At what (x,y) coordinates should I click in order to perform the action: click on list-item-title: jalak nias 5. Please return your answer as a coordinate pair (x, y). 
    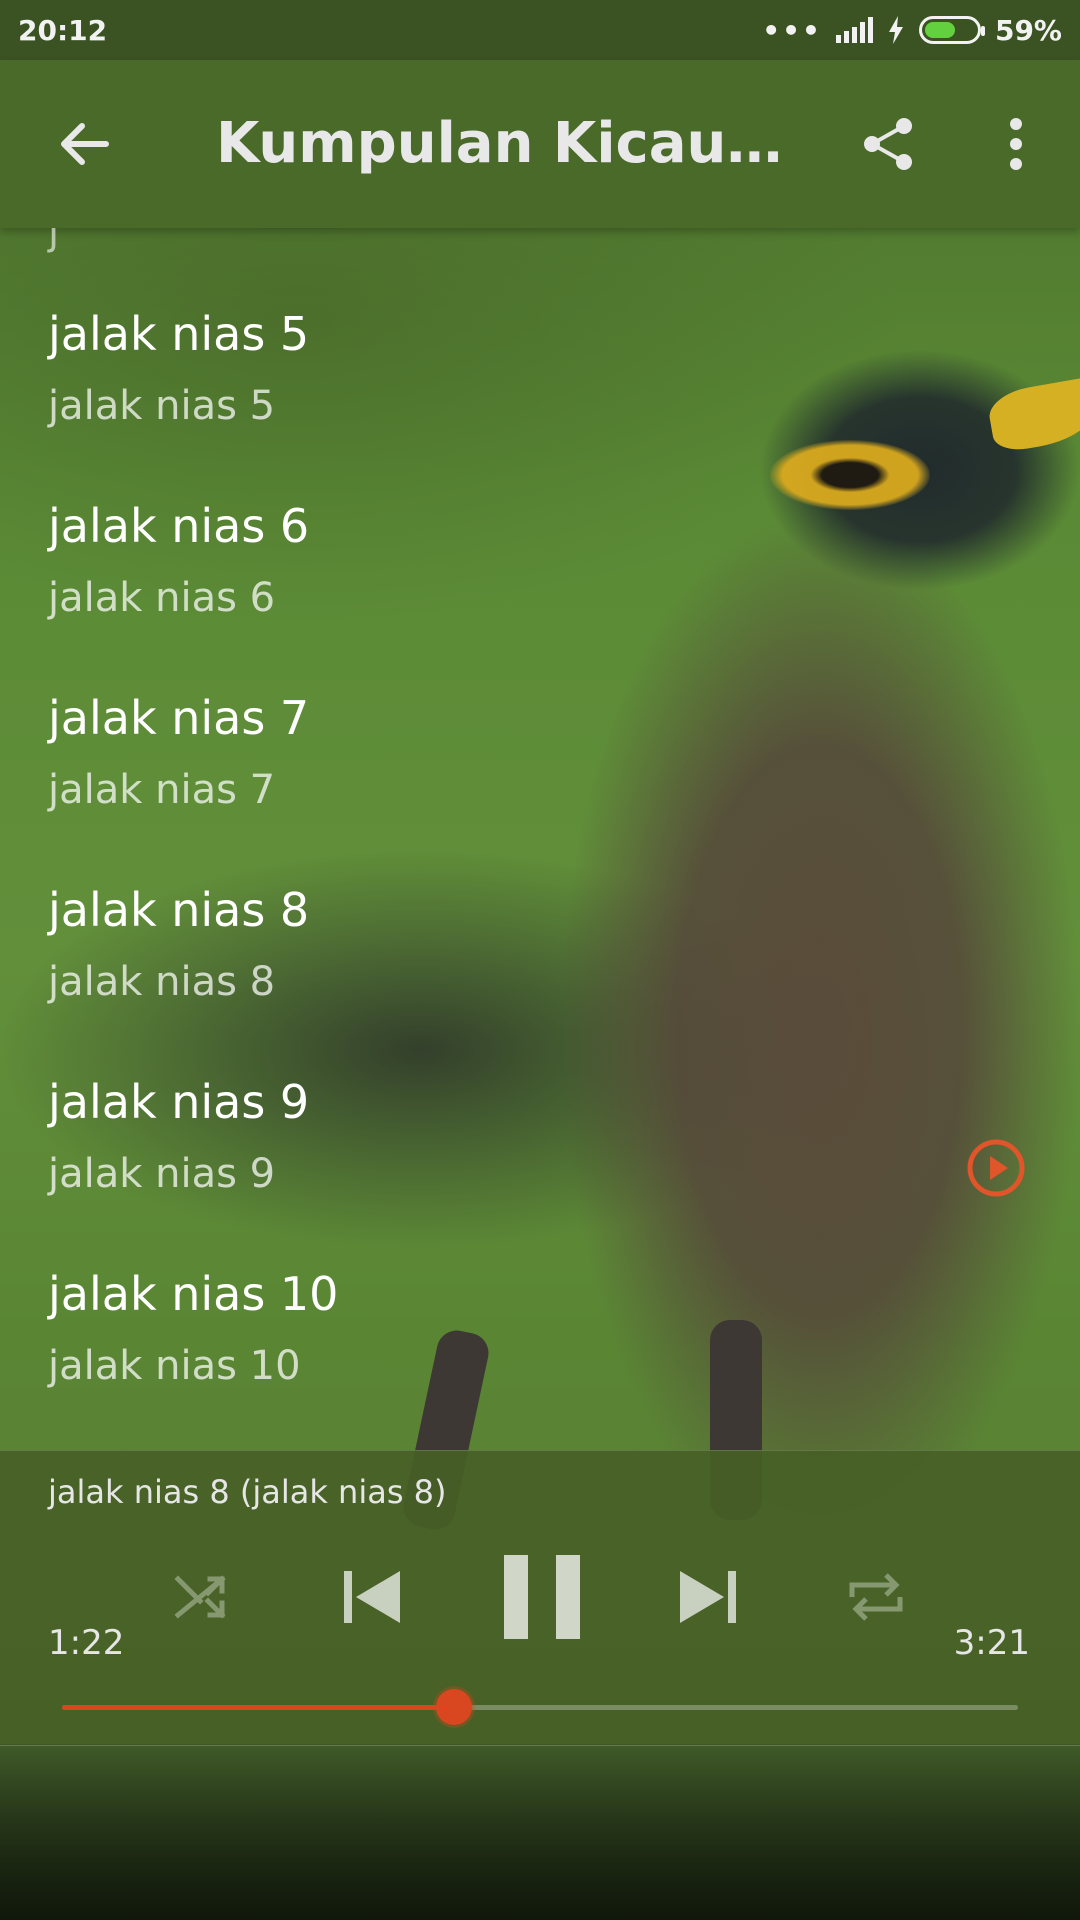
    Looking at the image, I should click on (179, 334).